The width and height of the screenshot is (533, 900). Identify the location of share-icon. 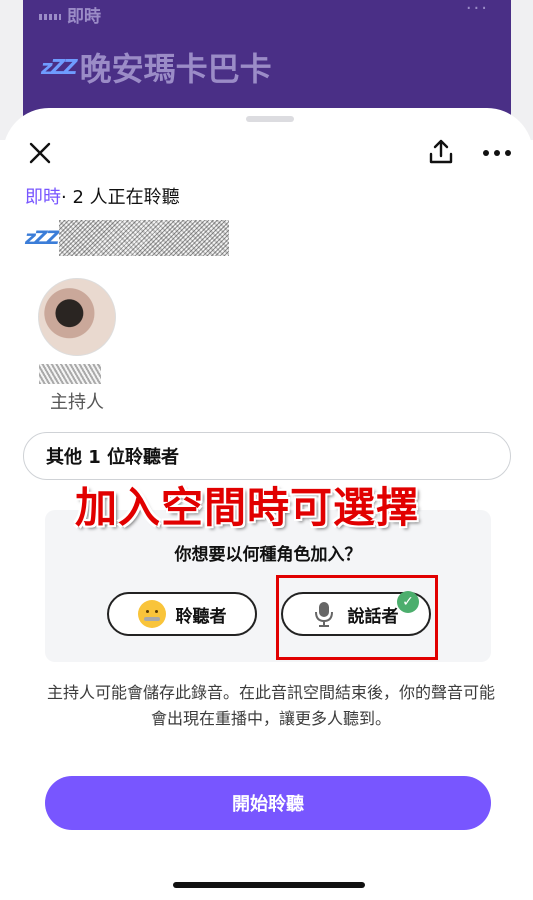
(441, 151).